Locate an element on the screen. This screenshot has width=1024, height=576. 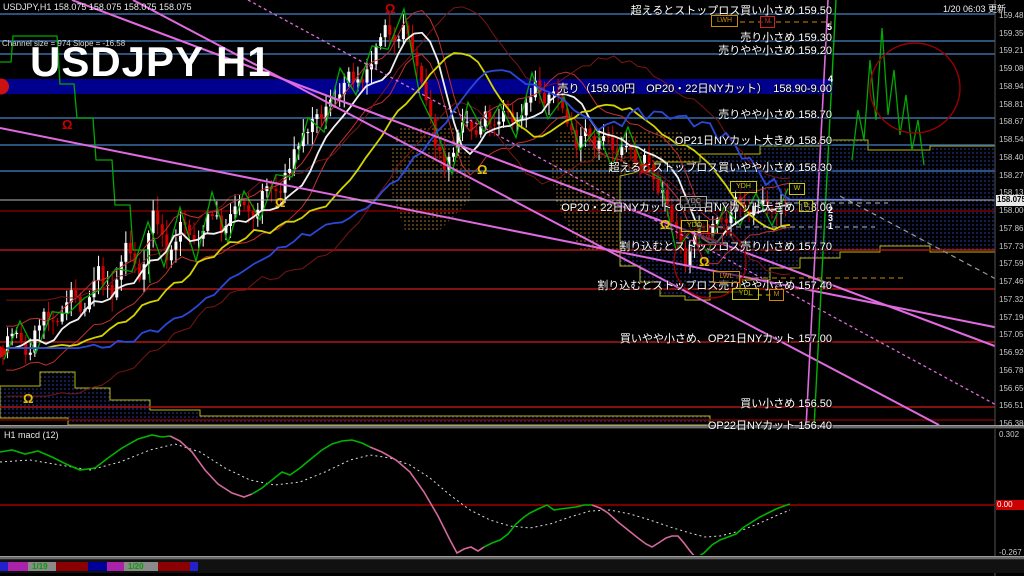
macd-indicator-label: H1 macd (12) is located at coordinates (31, 435).